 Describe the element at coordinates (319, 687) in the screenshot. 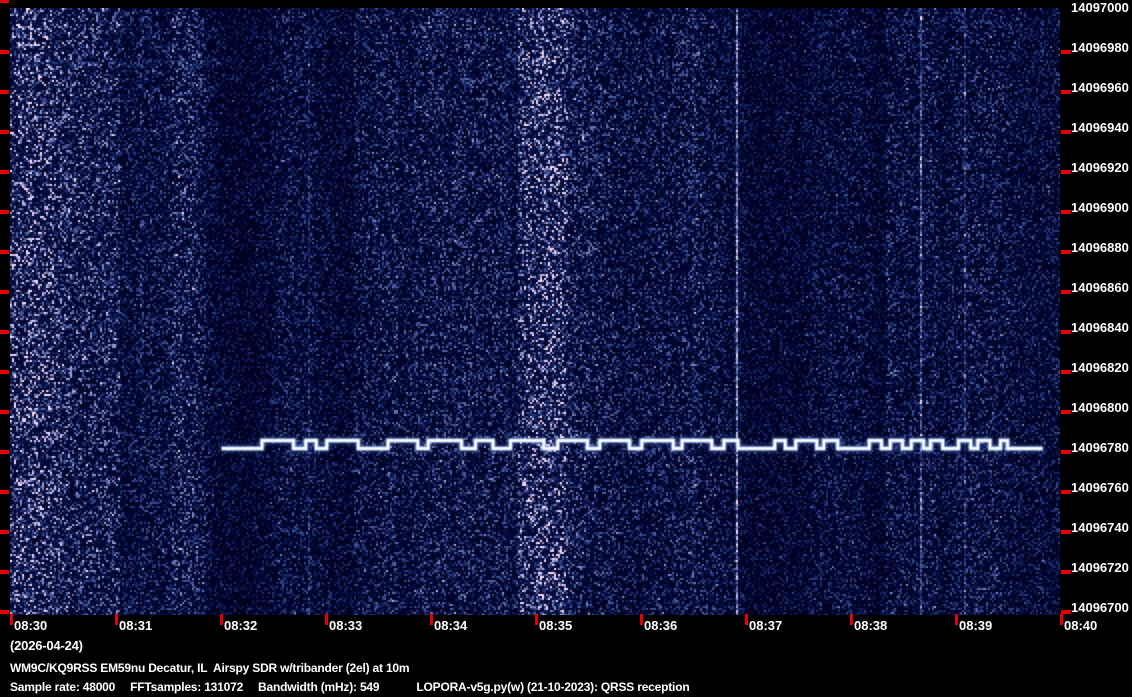

I see `bandwidth-label: Bandwidth (mHz): 549` at that location.